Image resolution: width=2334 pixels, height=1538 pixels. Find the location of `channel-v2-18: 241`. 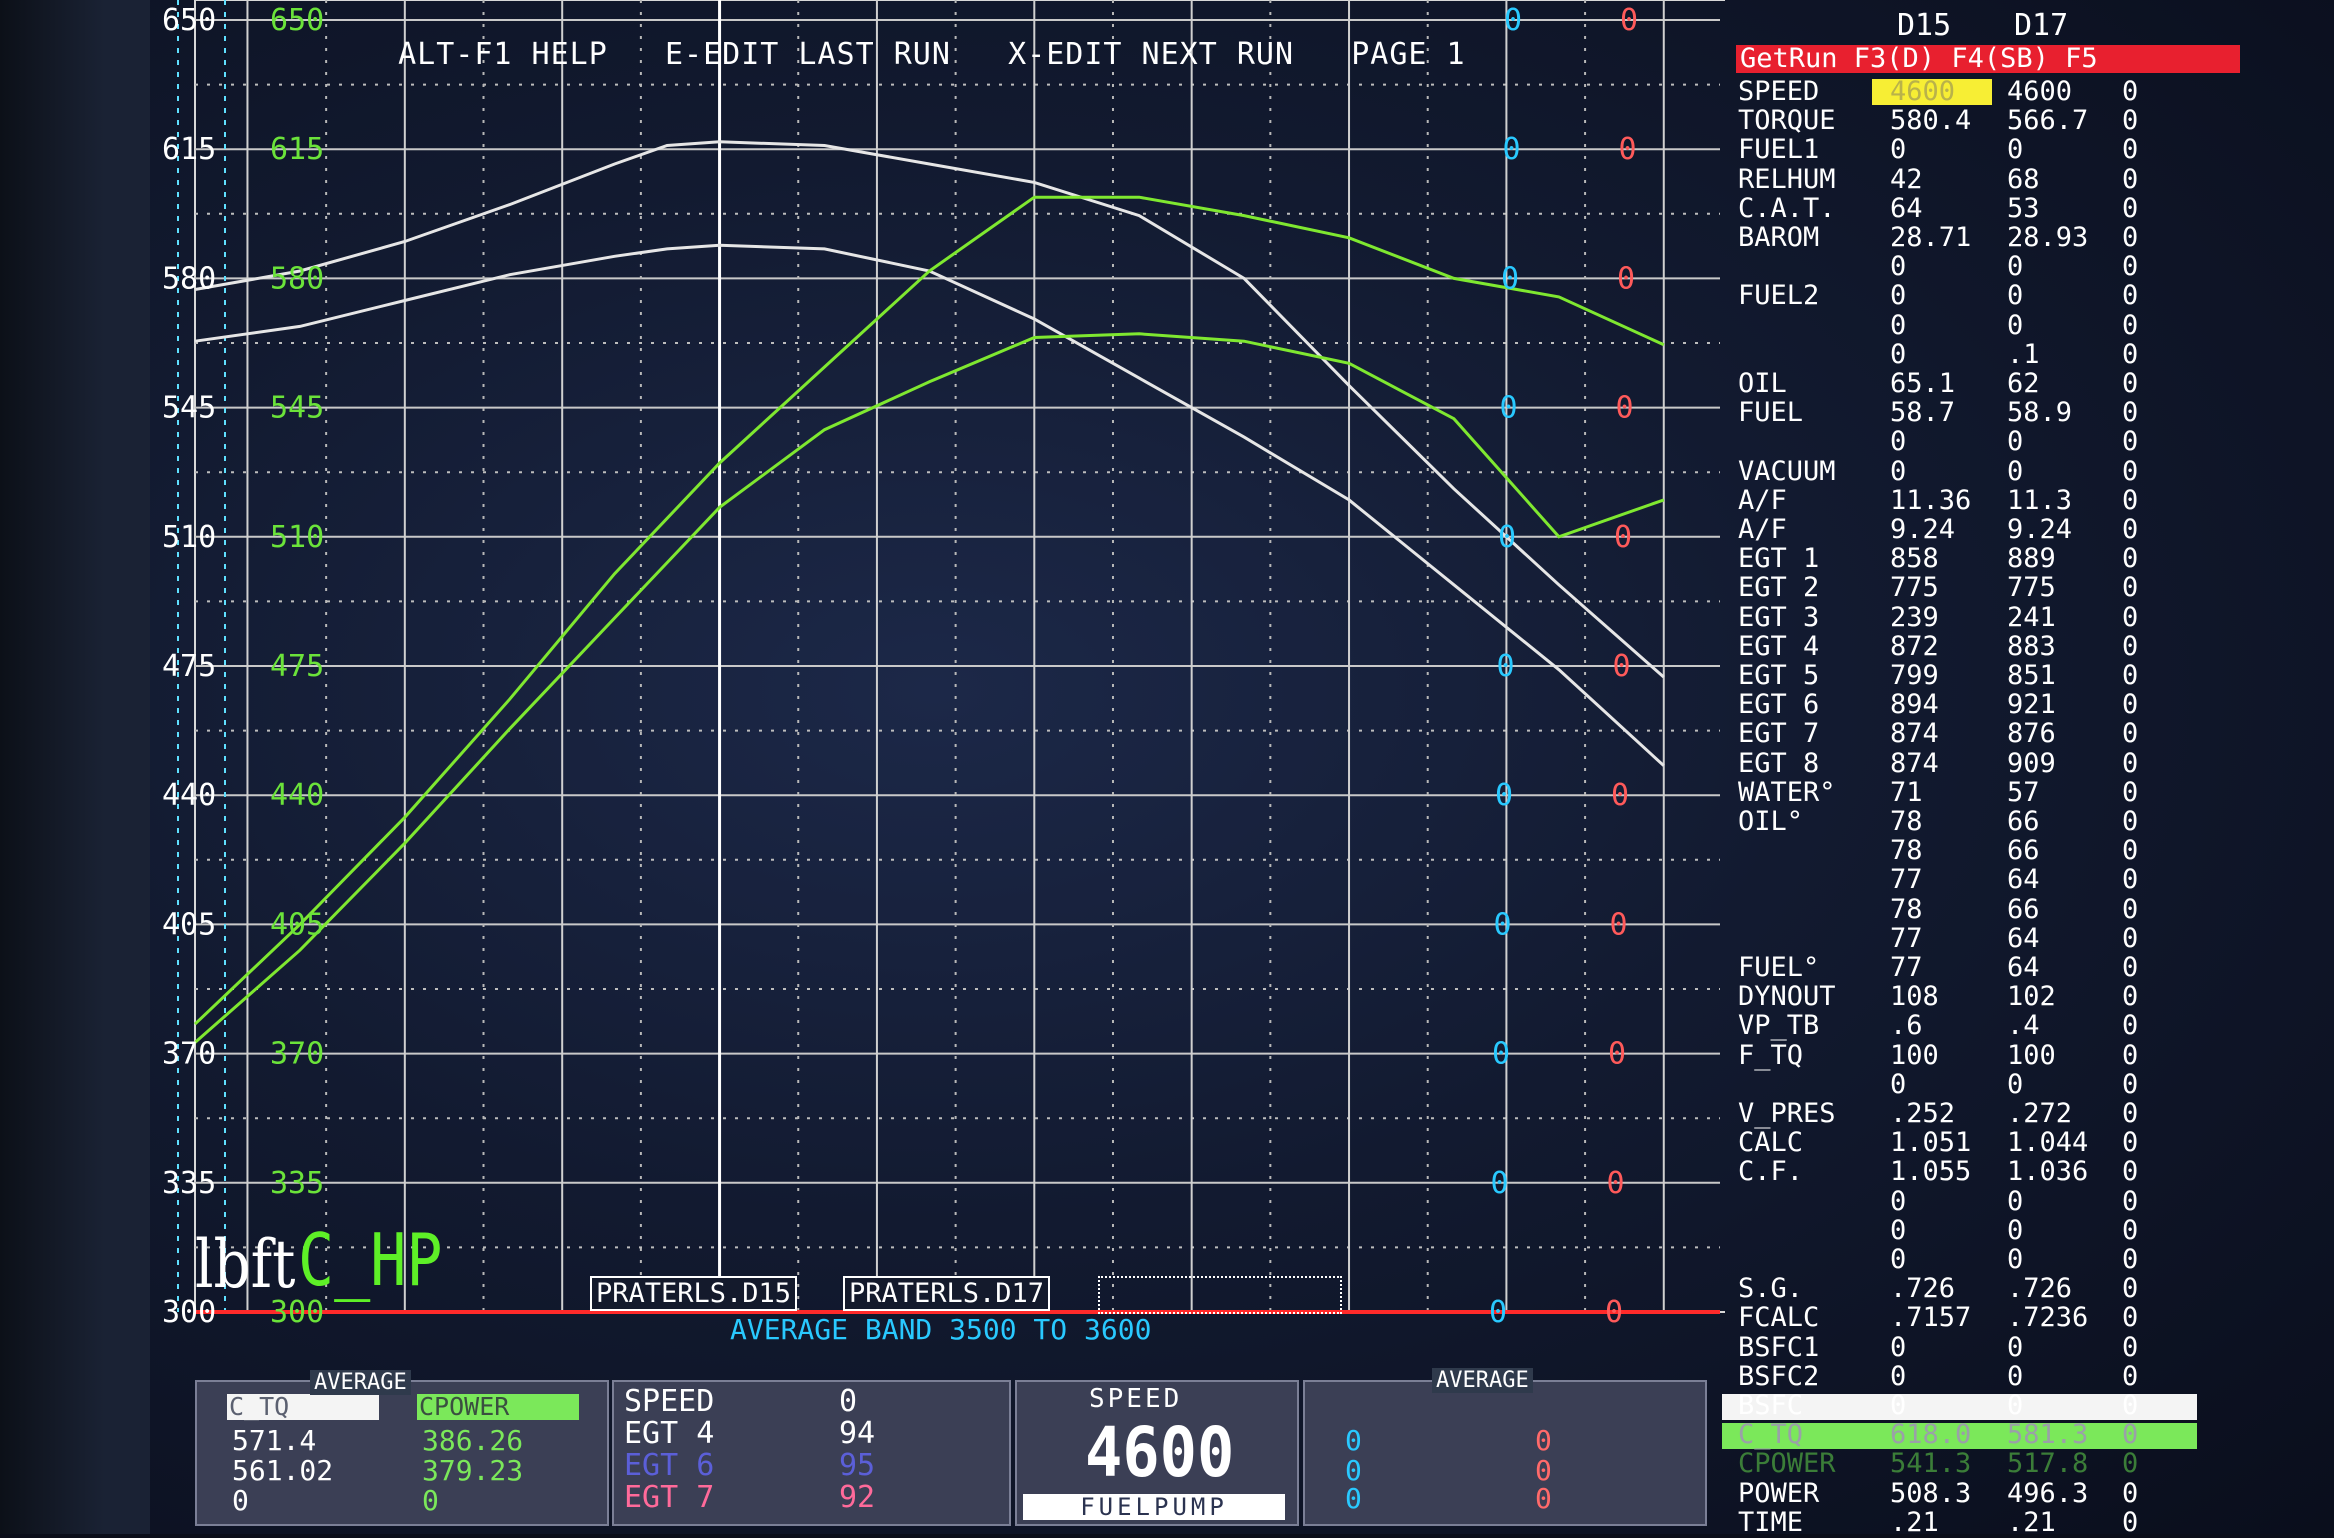

channel-v2-18: 241 is located at coordinates (2031, 617).